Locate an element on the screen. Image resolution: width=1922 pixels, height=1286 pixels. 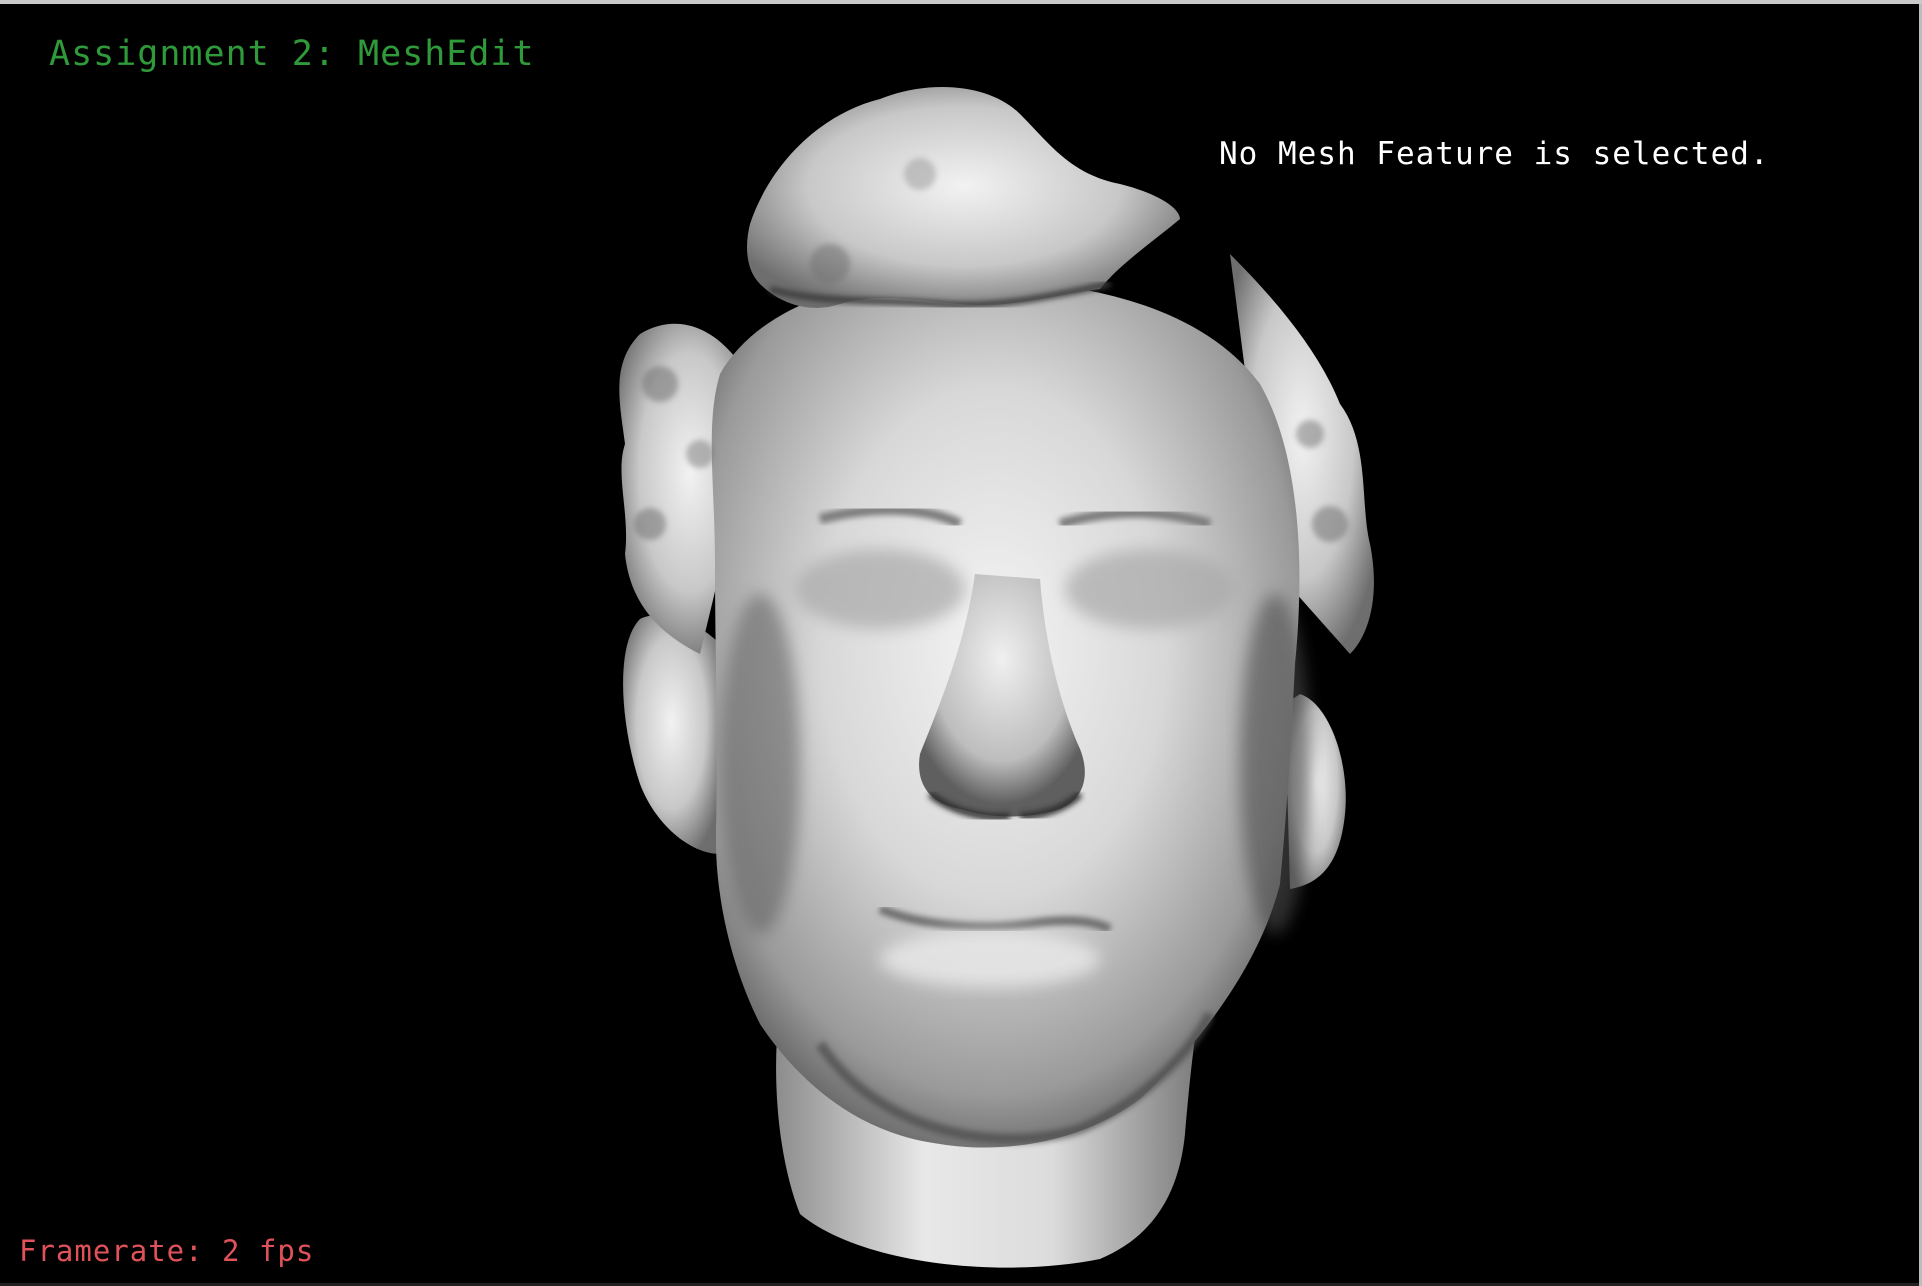
mesh-left-ear is located at coordinates (671, 734).